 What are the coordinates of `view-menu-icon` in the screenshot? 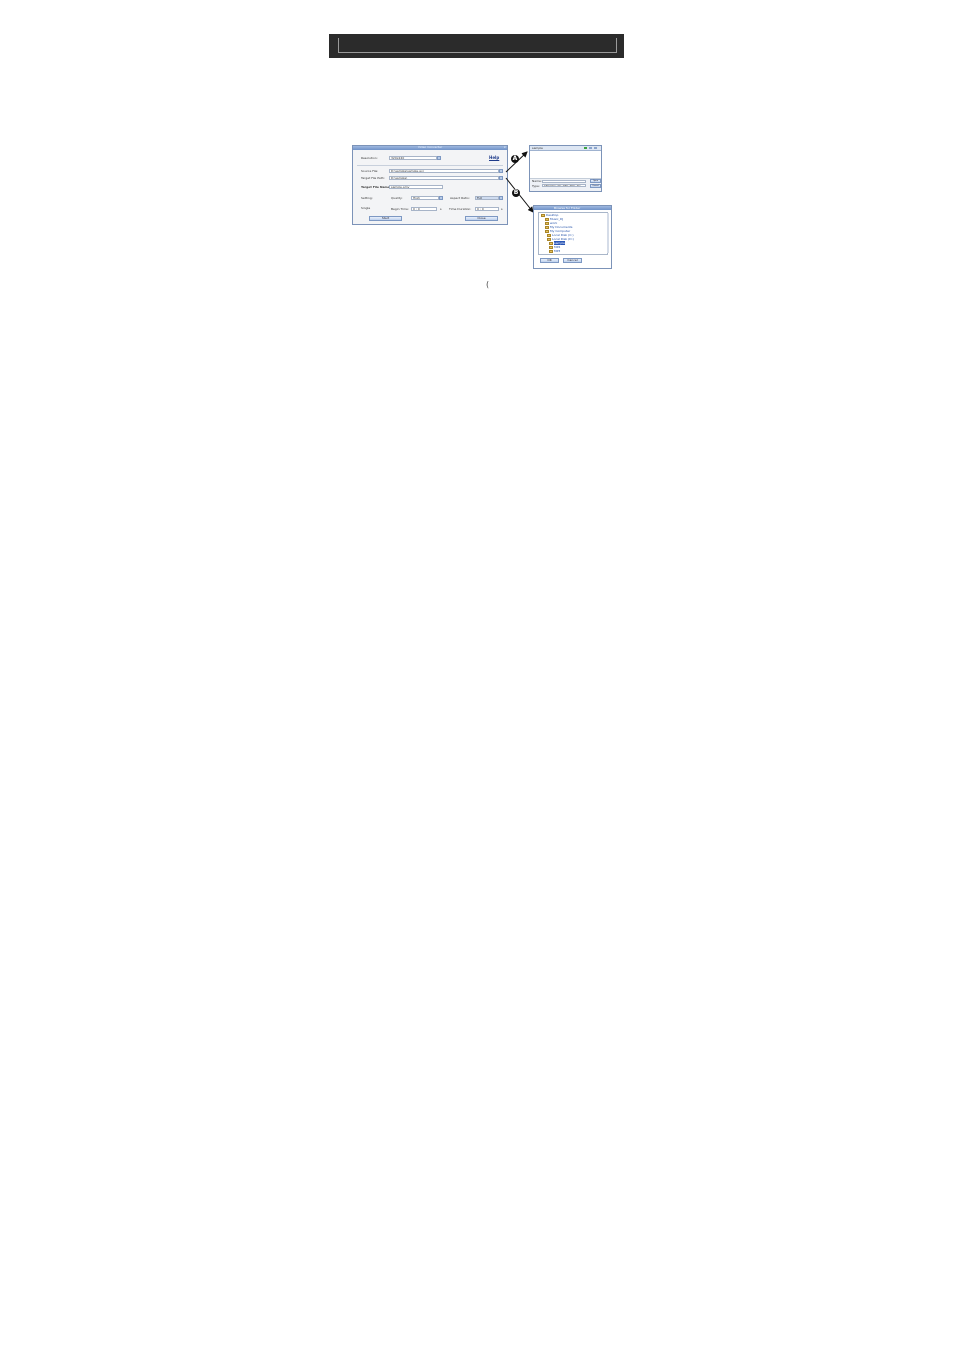 It's located at (595, 148).